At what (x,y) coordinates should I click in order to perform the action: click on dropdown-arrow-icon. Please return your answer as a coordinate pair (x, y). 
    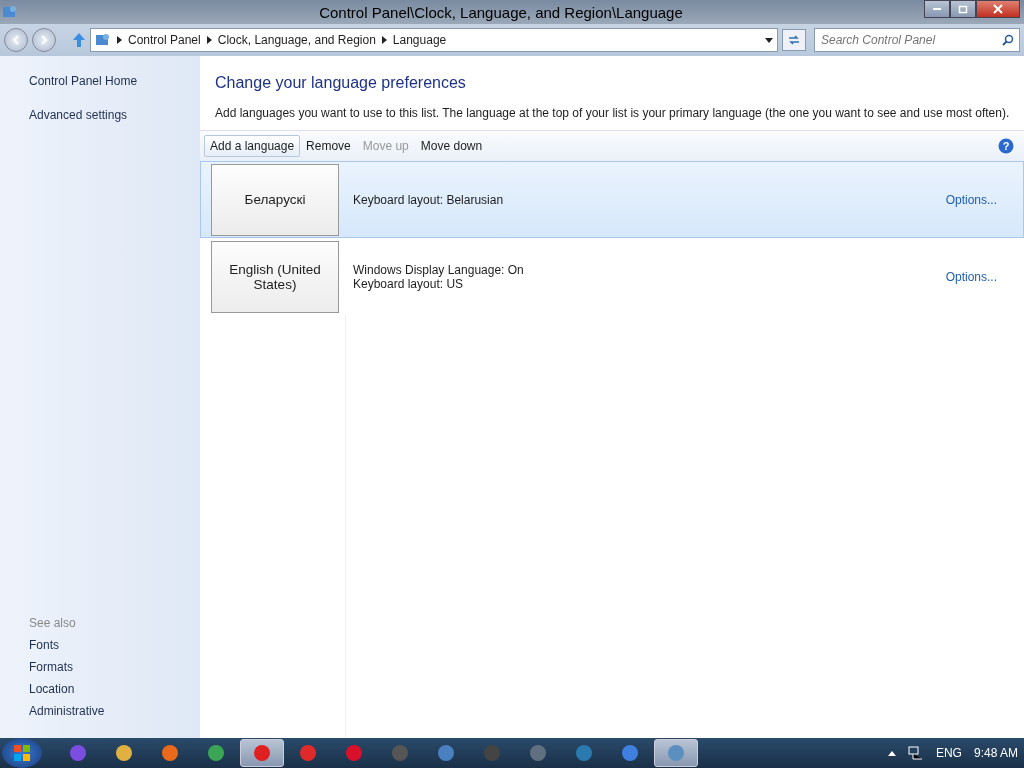
    Looking at the image, I should click on (769, 40).